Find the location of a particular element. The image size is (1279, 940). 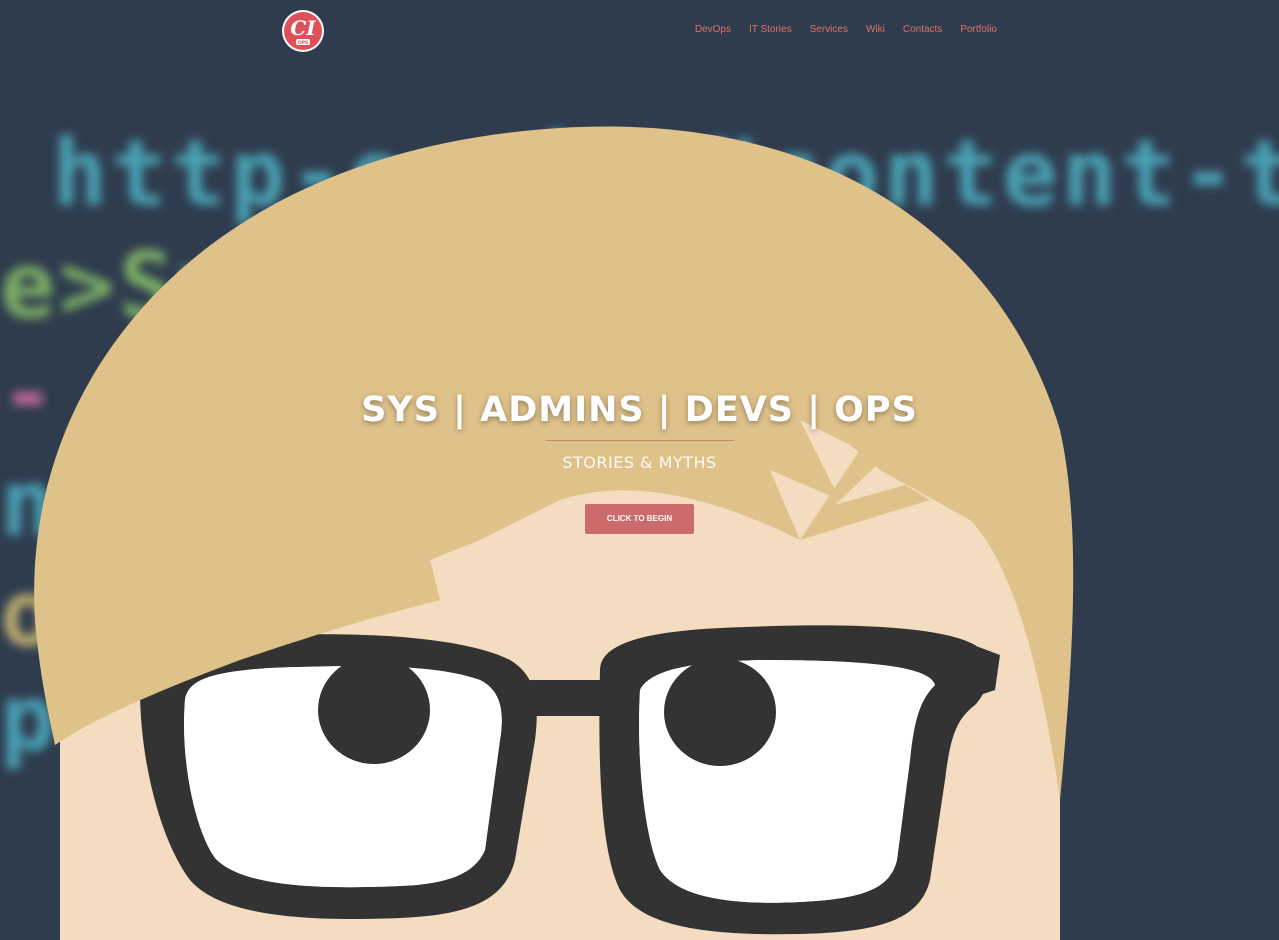

nav-item-wiki: Wiki is located at coordinates (875, 29).